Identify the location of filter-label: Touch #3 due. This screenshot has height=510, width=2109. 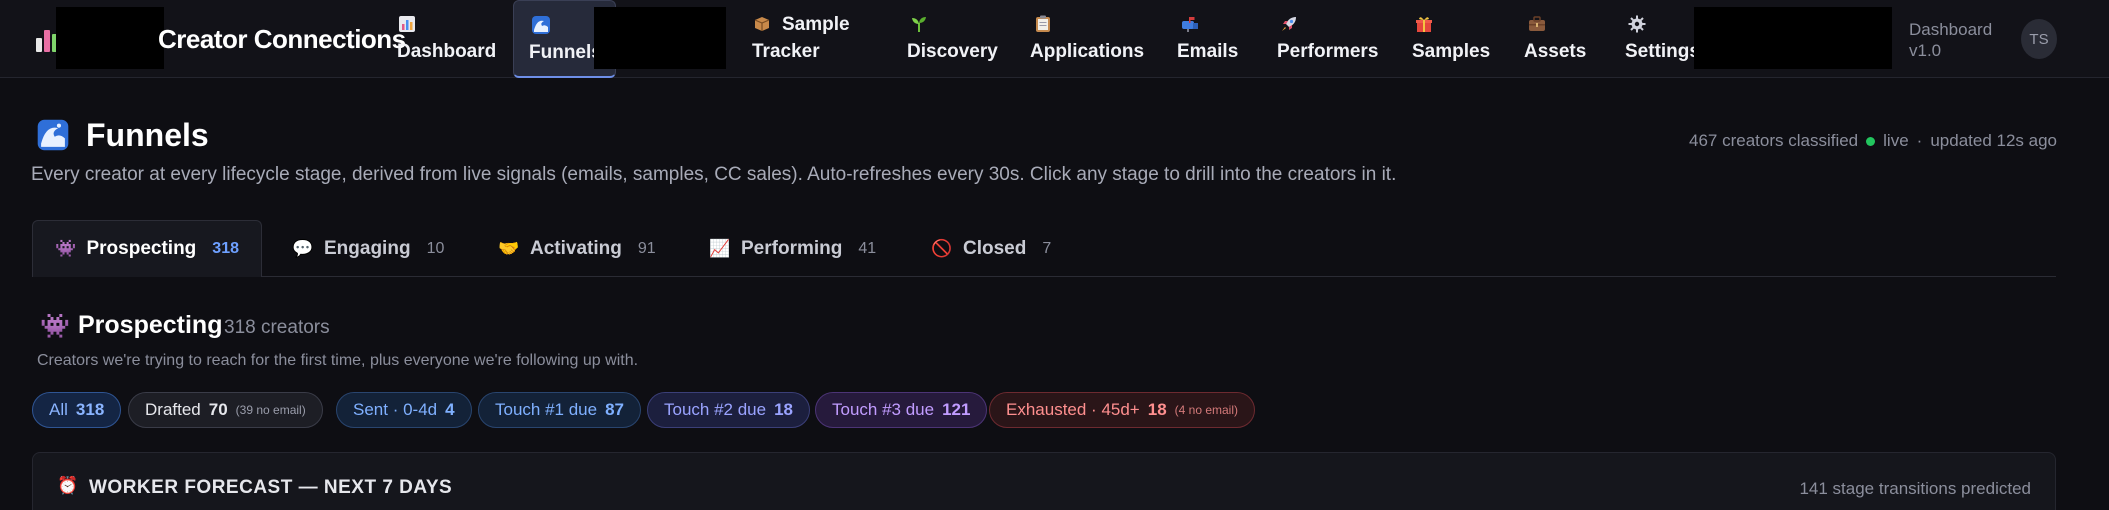
(883, 409).